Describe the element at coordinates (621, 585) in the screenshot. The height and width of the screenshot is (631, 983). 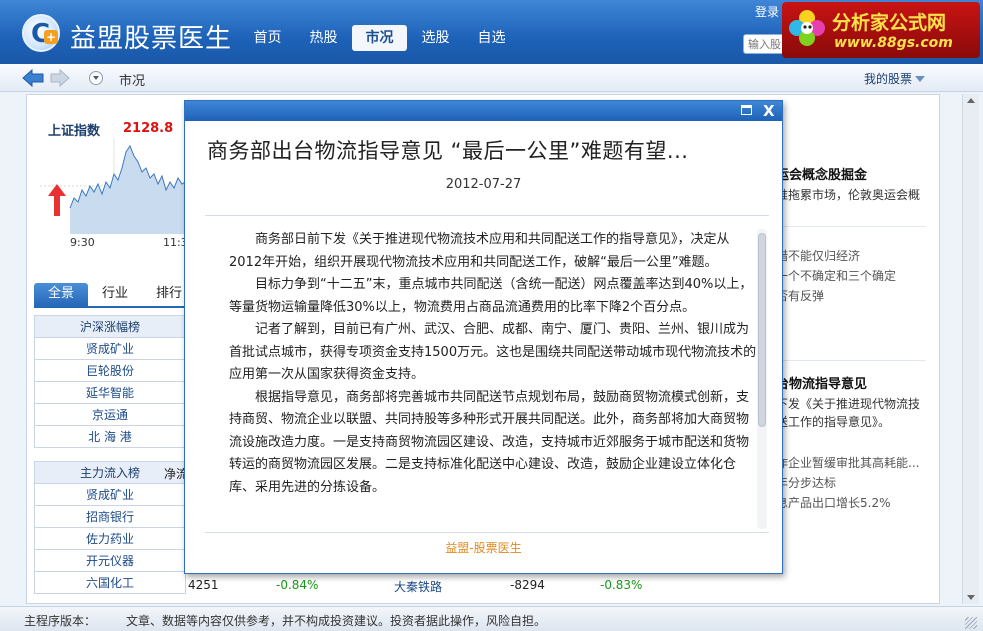
I see `pct-change: -0.83%` at that location.